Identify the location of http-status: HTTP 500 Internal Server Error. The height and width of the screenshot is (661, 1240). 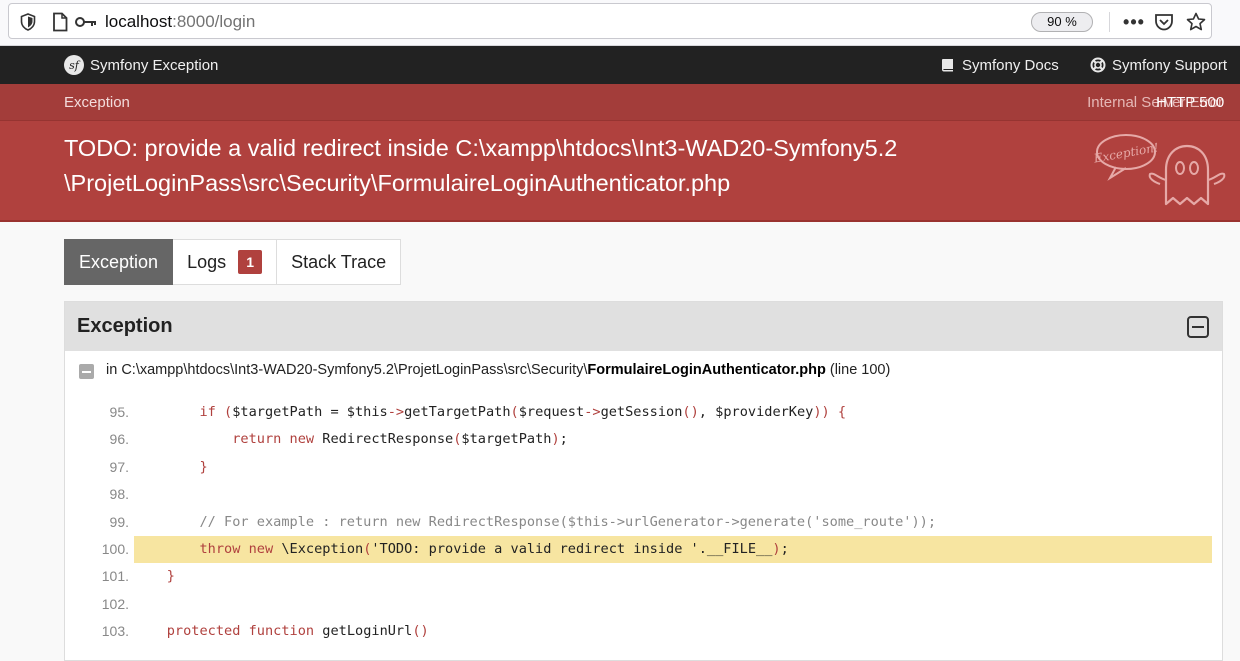
(1155, 102).